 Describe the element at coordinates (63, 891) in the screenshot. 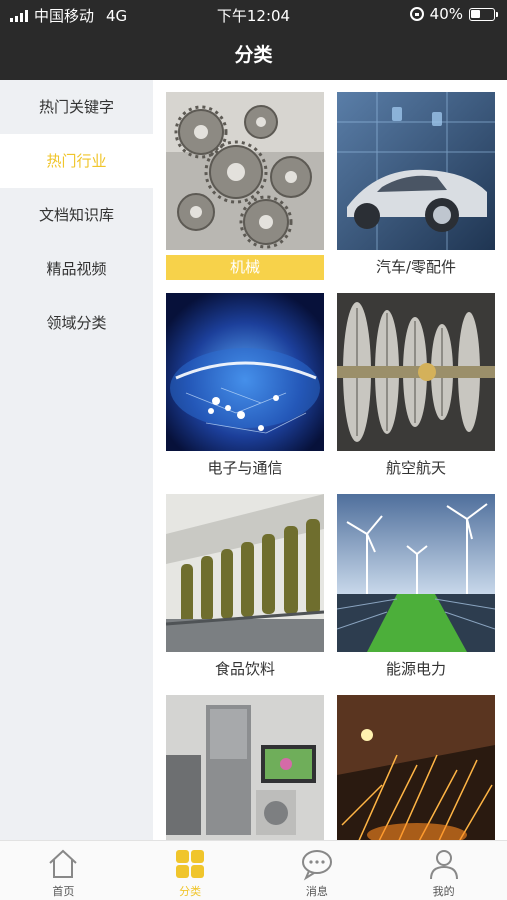

I see `tab-label: 首页` at that location.